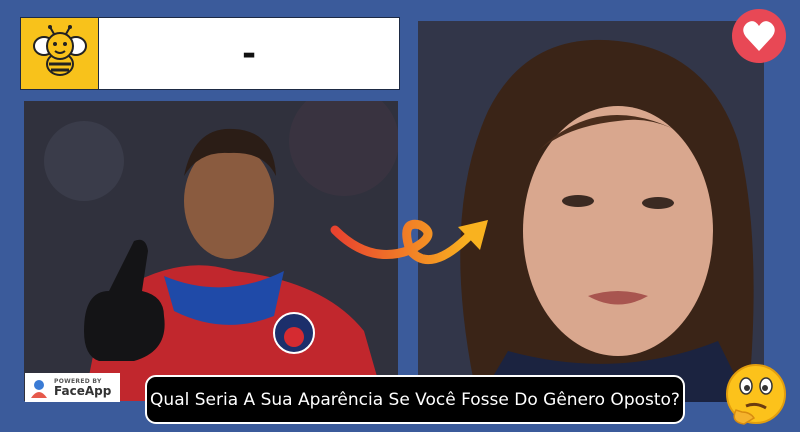 Image resolution: width=800 pixels, height=432 pixels. I want to click on heart-icon, so click(759, 36).